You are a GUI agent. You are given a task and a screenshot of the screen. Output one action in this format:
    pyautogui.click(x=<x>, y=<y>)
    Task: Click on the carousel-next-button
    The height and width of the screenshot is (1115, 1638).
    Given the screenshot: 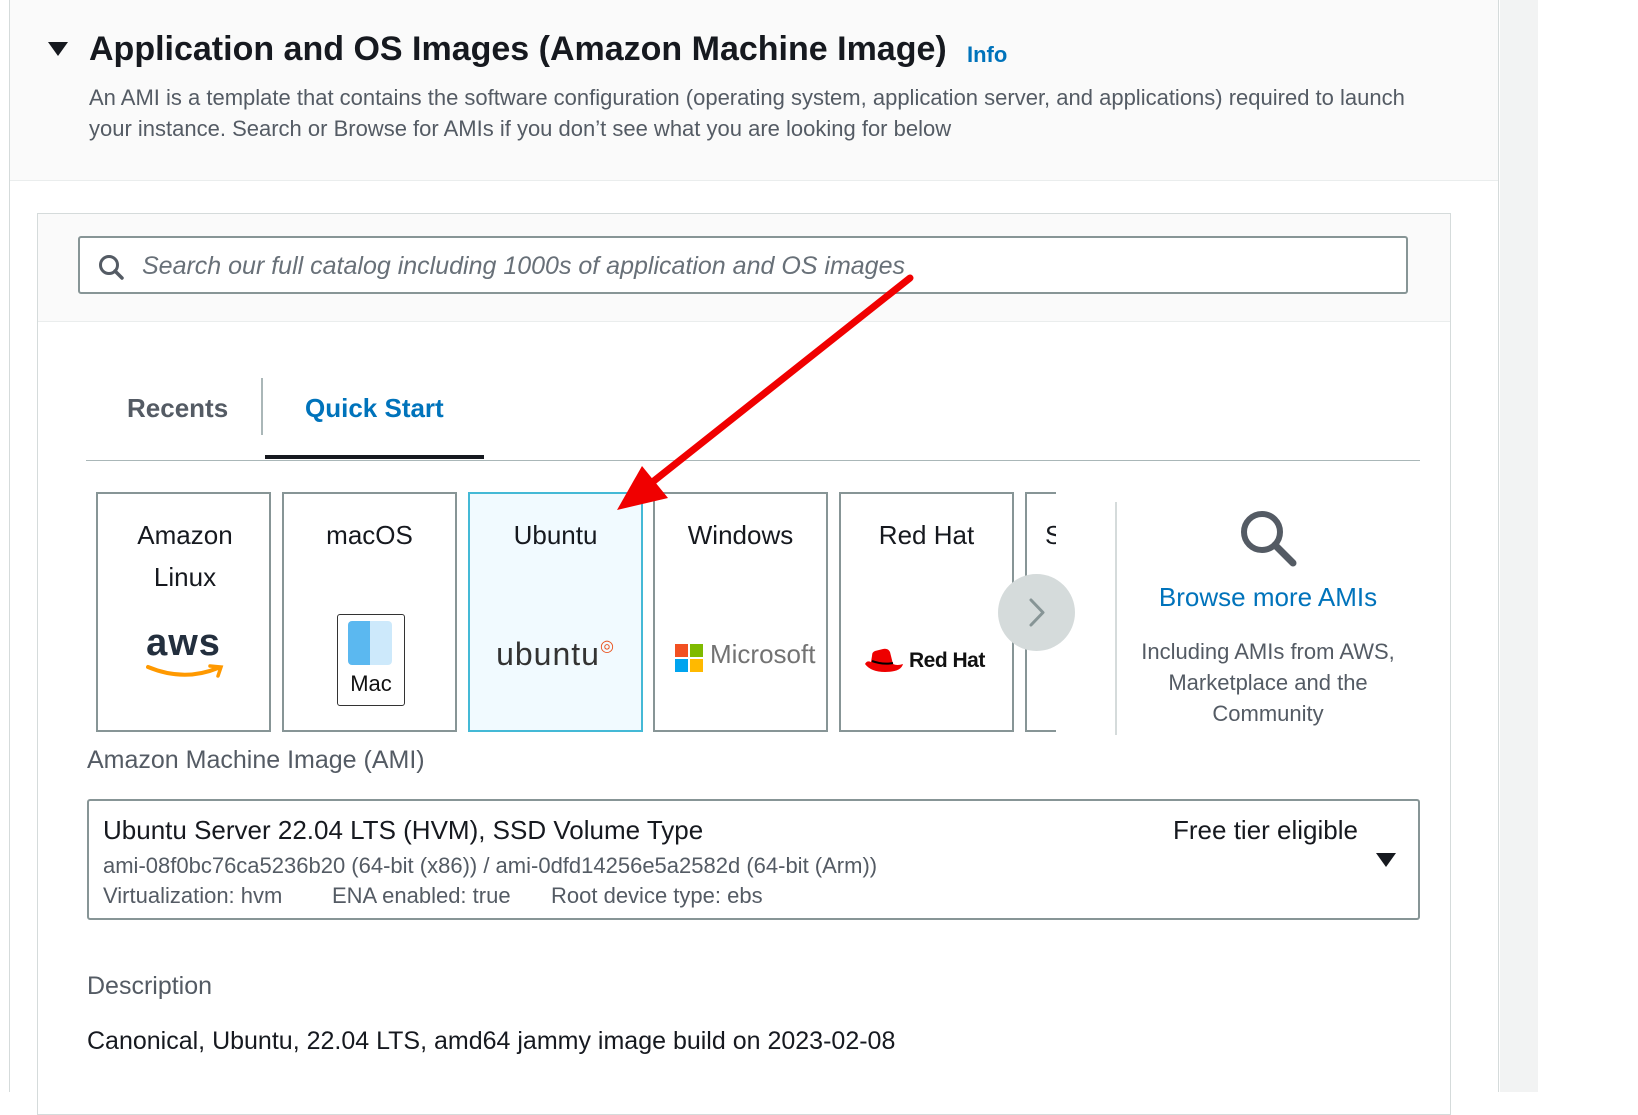 What is the action you would take?
    pyautogui.click(x=1036, y=612)
    